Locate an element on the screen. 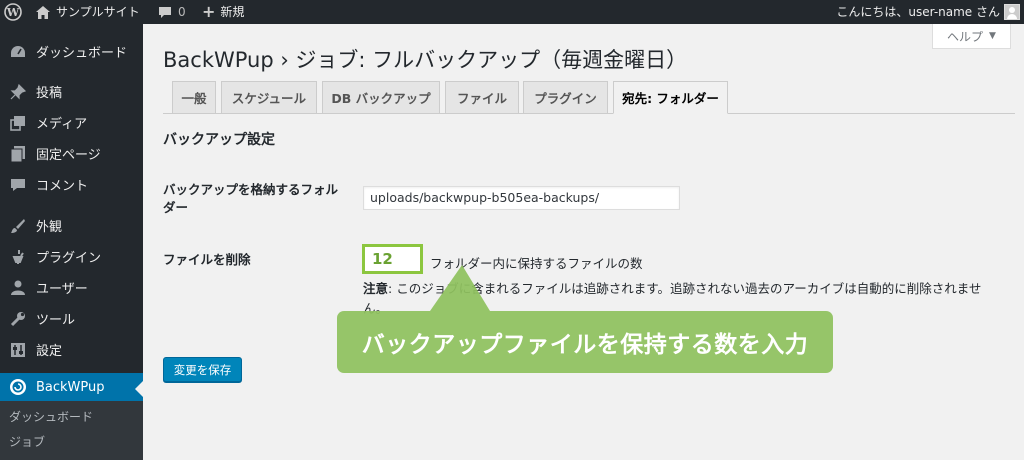  submenu-dashboard: ダッシュボード is located at coordinates (51, 416).